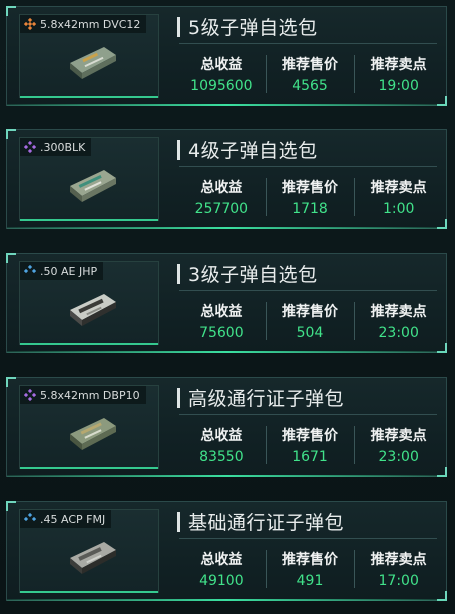  I want to click on stat-recommended-time: 推荐卖点 1:00, so click(398, 198).